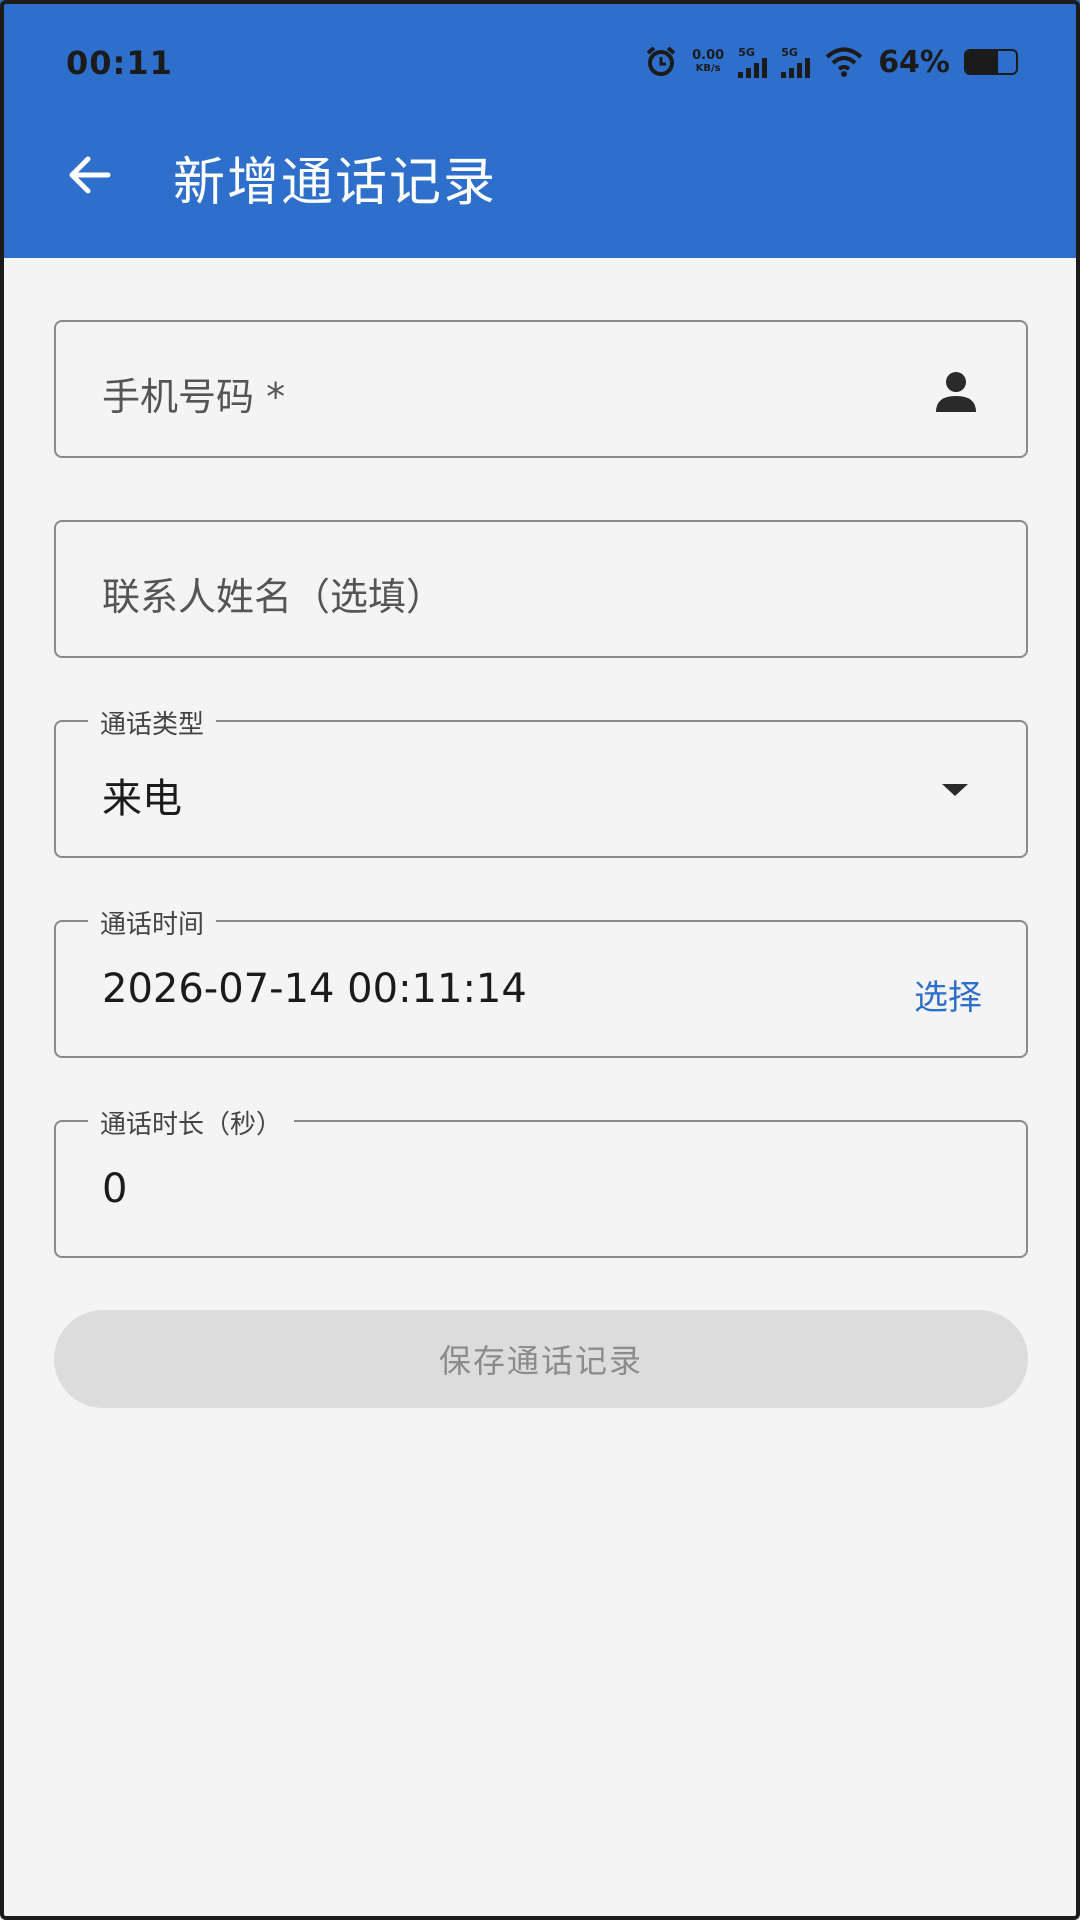  I want to click on call-type-value: 来电, so click(142, 799).